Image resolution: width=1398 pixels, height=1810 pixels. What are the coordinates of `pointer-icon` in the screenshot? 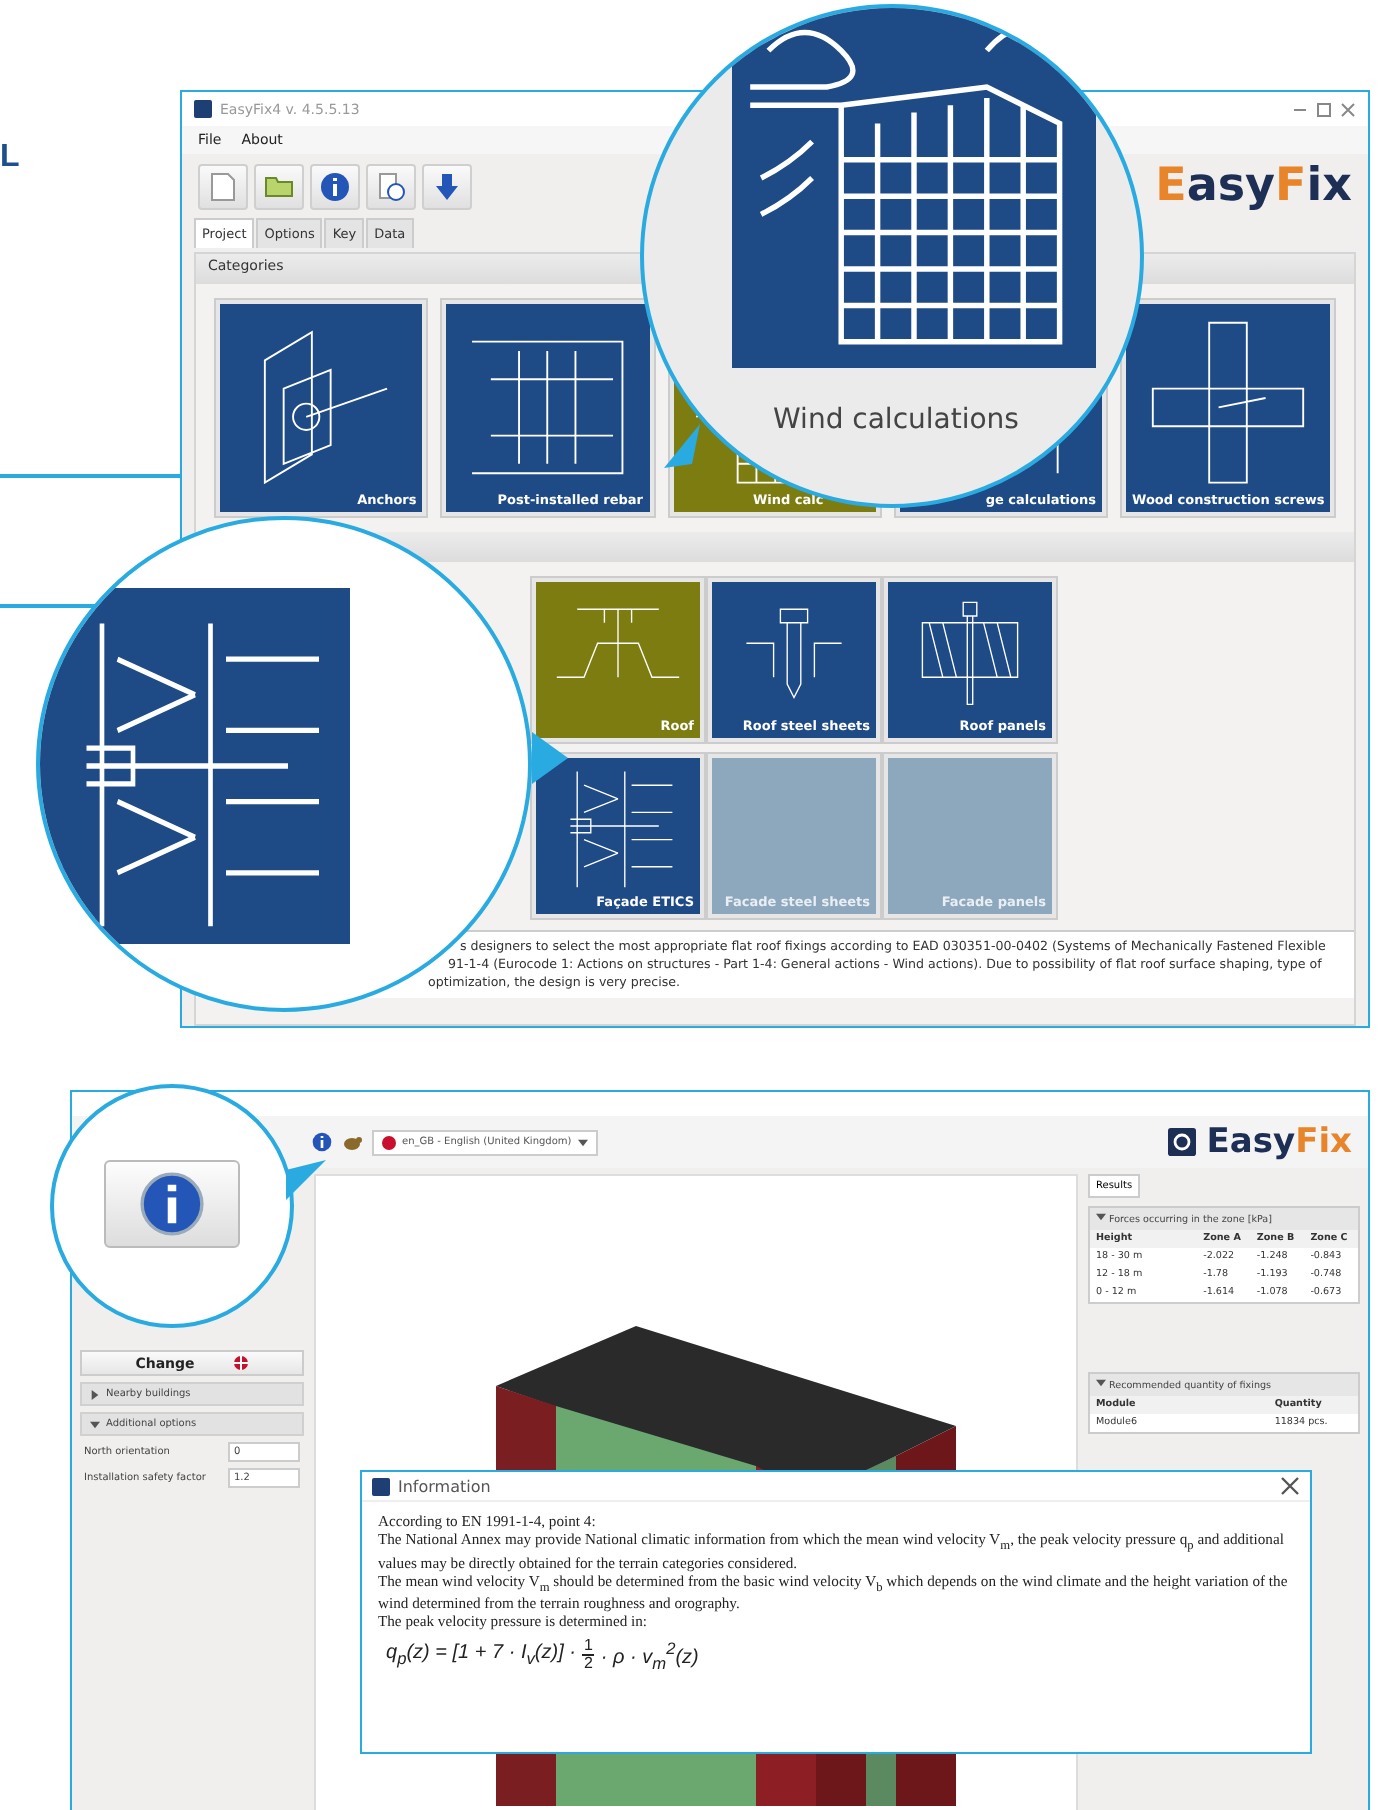 It's located at (682, 446).